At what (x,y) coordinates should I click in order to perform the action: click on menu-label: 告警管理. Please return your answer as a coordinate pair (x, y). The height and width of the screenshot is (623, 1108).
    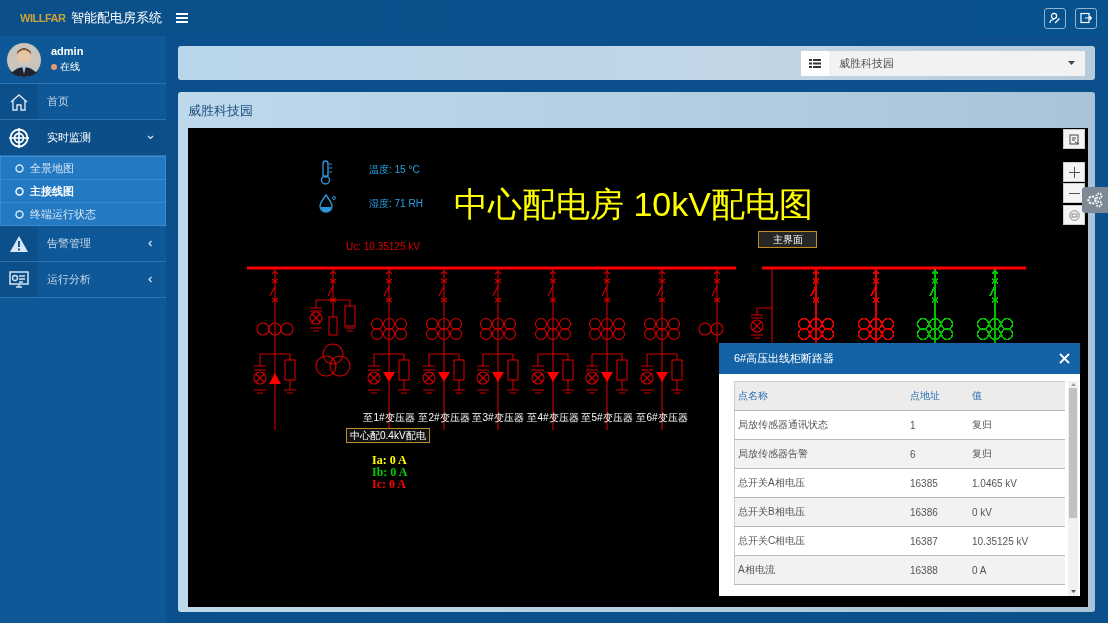
    Looking at the image, I should click on (69, 243).